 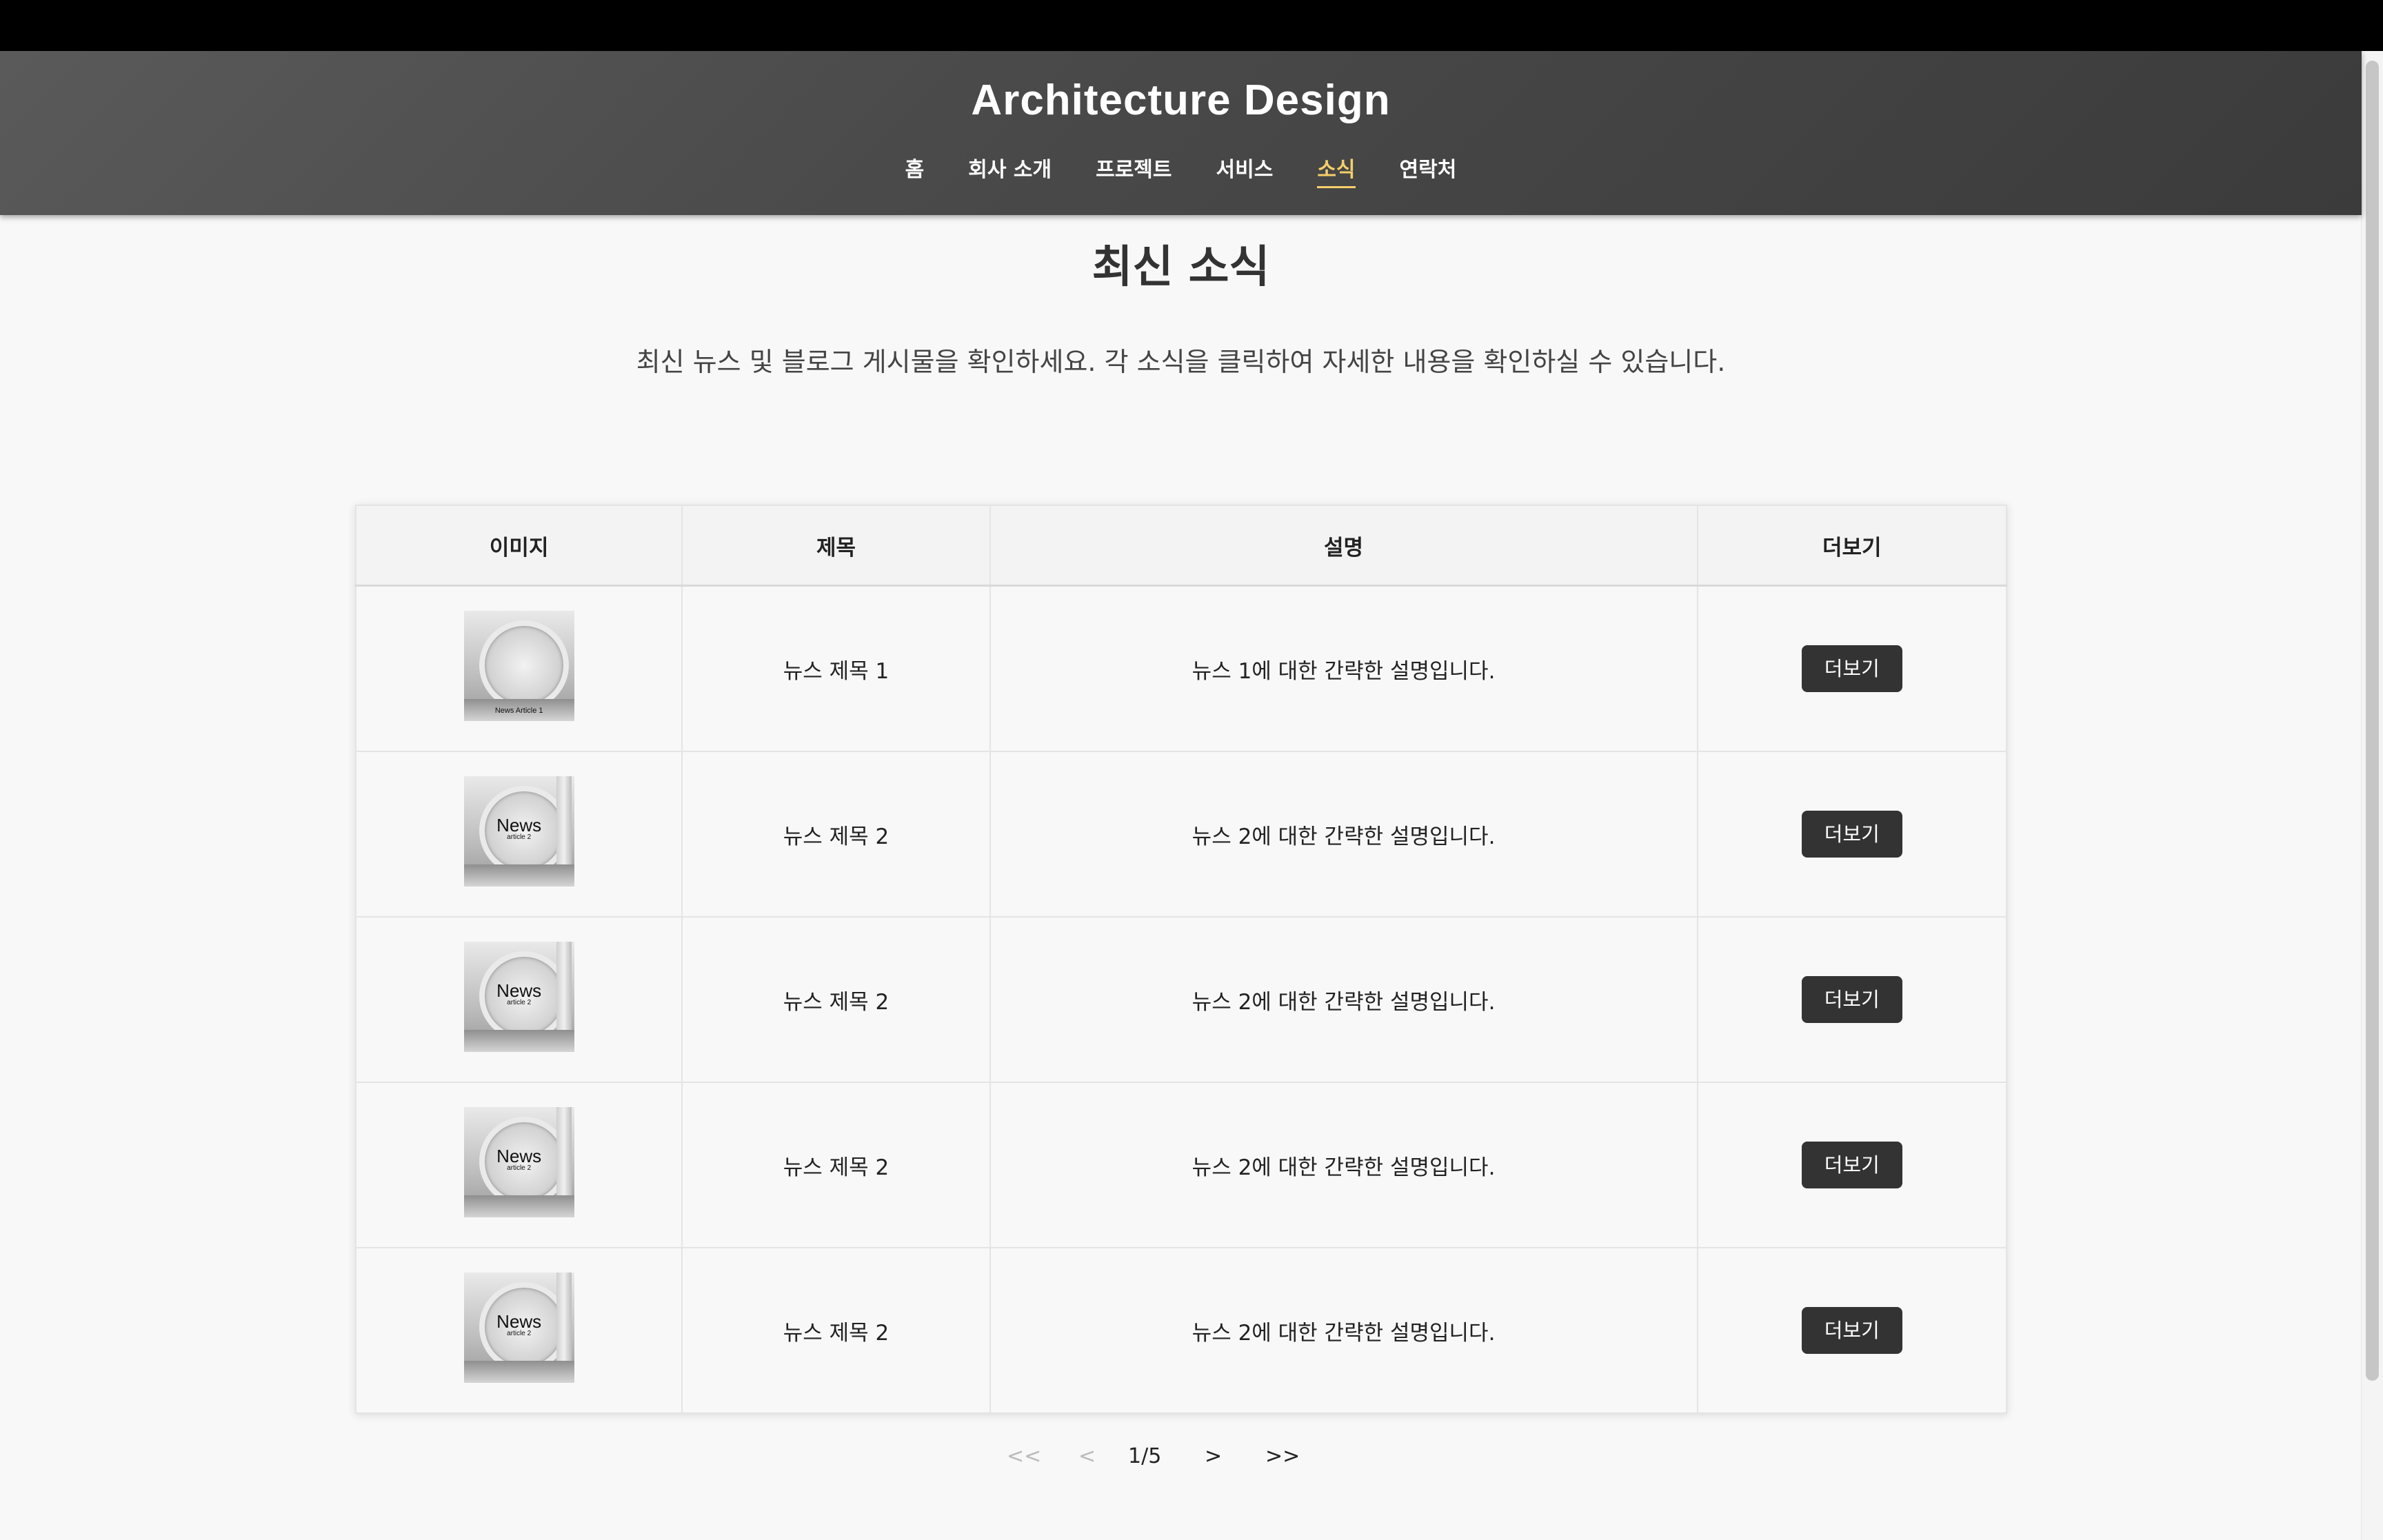 I want to click on column-header-more: 더보기, so click(x=1852, y=546).